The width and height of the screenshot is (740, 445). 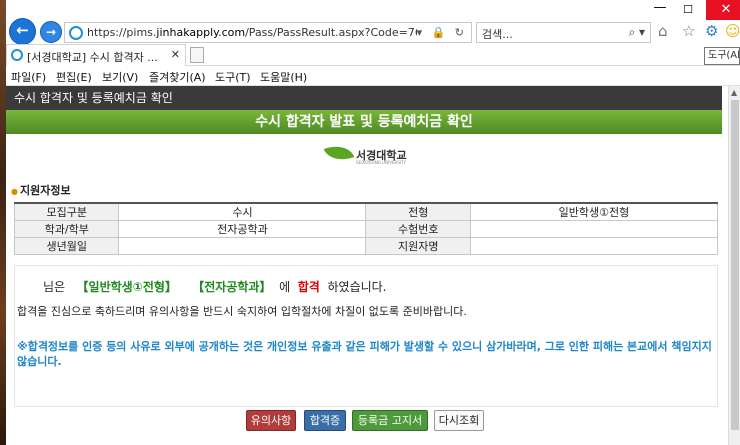 What do you see at coordinates (66, 229) in the screenshot?
I see `table-header-cell: 학과/학부` at bounding box center [66, 229].